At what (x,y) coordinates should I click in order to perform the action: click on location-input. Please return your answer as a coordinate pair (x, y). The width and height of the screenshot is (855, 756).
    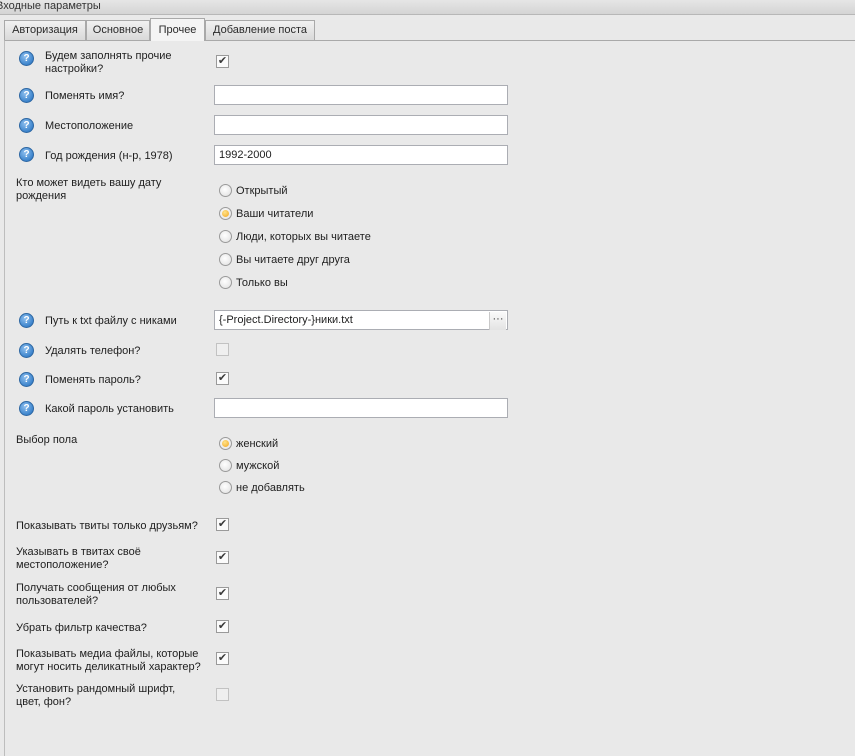
    Looking at the image, I should click on (361, 125).